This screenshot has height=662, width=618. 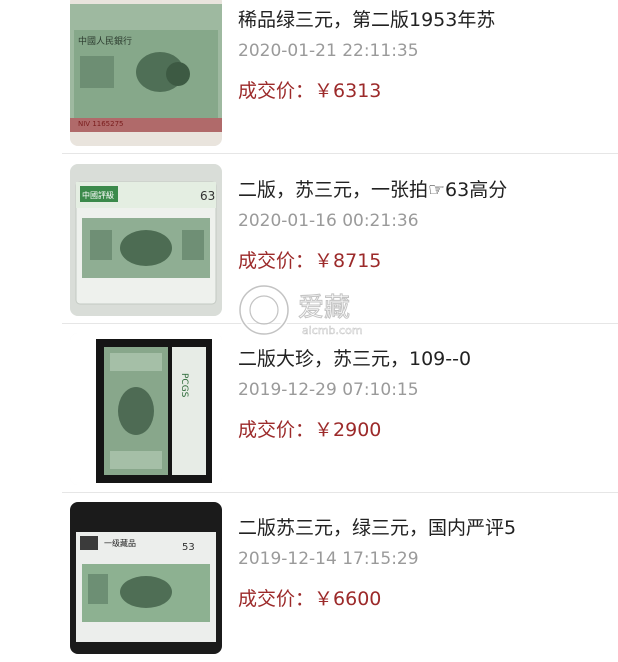 I want to click on listing-time: 2020-01-21 22:11:35, so click(x=328, y=51).